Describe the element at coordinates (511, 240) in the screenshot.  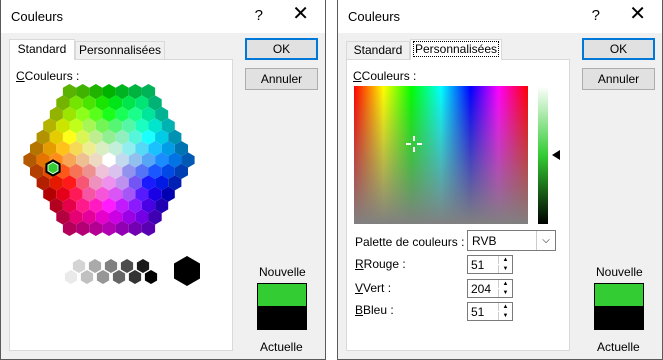
I see `palette-select: RVB ⌵` at that location.